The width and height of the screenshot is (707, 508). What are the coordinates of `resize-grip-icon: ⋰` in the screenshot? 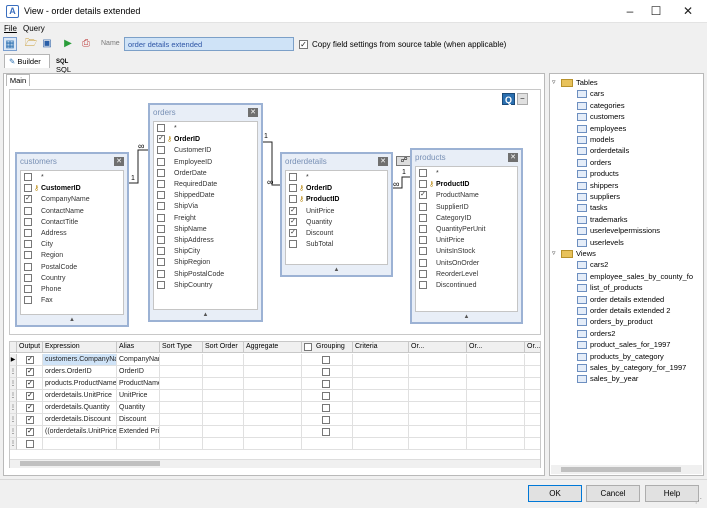 It's located at (698, 501).